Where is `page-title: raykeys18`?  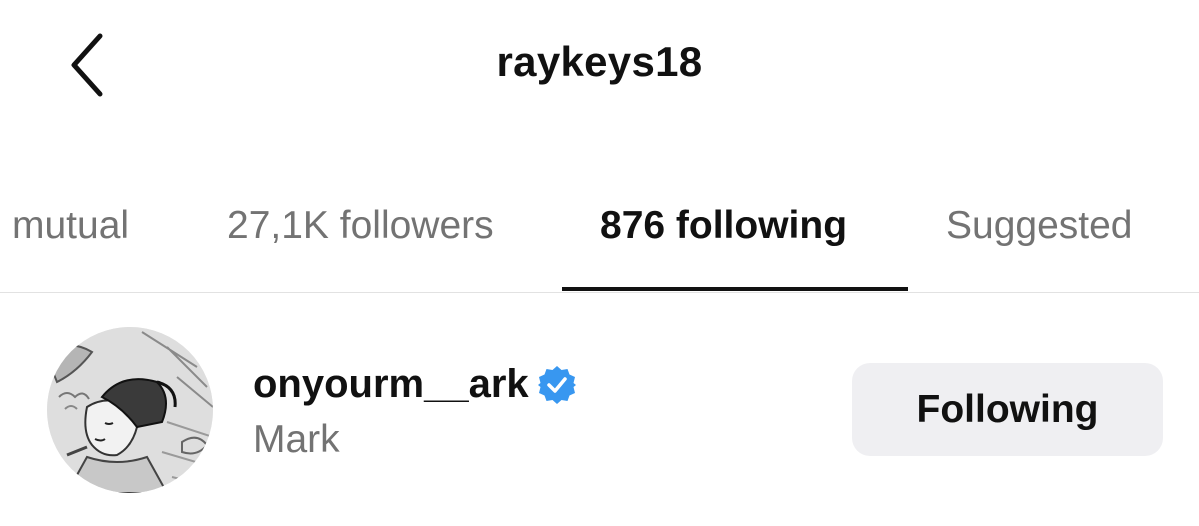
page-title: raykeys18 is located at coordinates (599, 61).